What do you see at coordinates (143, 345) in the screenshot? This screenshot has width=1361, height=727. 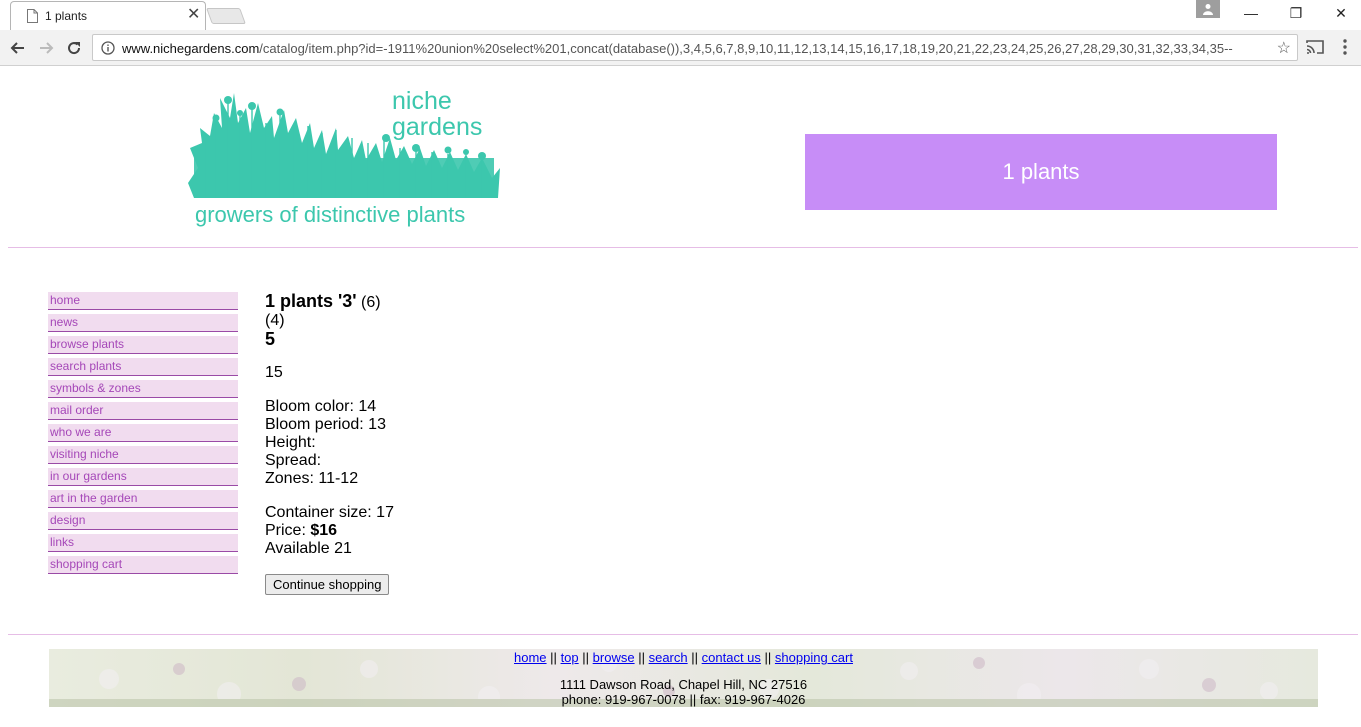 I see `sidebar-item-browse-plants: browse plants` at bounding box center [143, 345].